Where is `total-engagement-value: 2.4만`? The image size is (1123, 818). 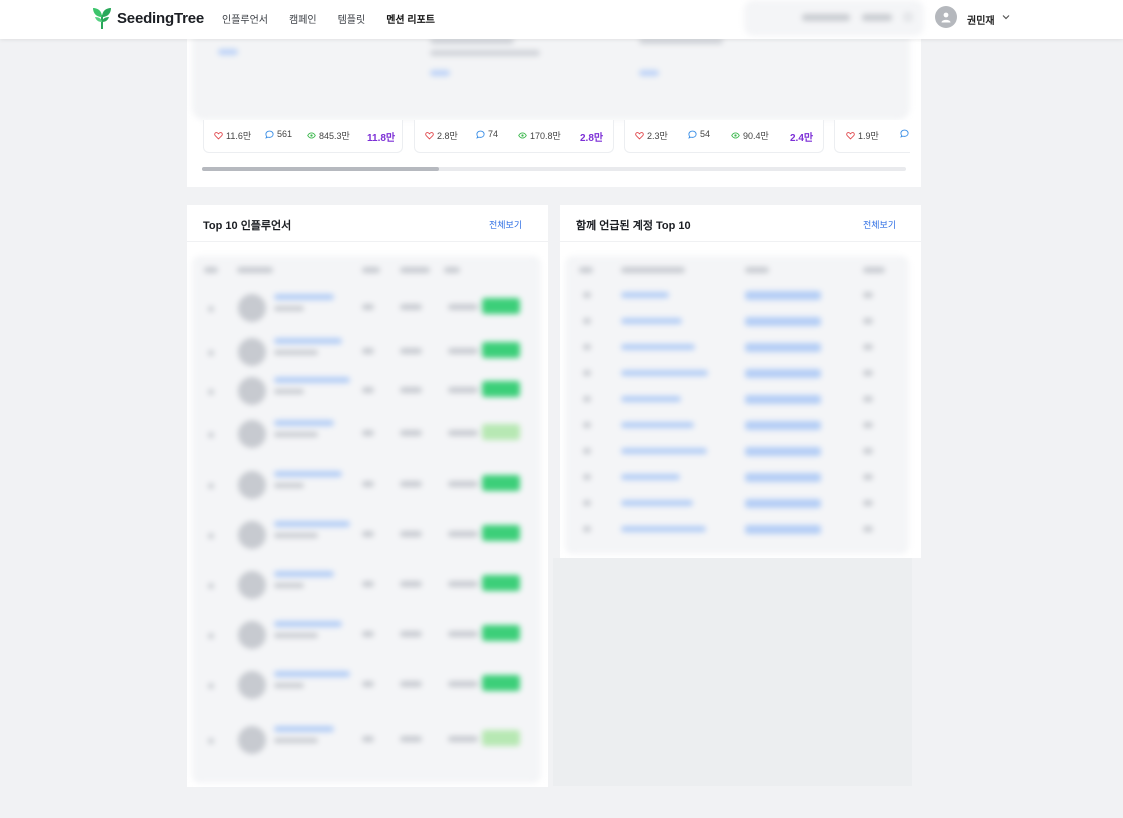 total-engagement-value: 2.4만 is located at coordinates (802, 138).